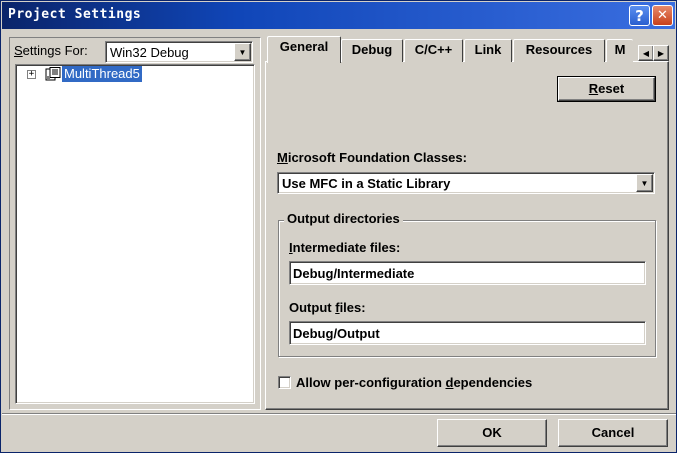 The image size is (677, 453). I want to click on mfc-label-text: icrosoft Foundation Classes:, so click(377, 157).